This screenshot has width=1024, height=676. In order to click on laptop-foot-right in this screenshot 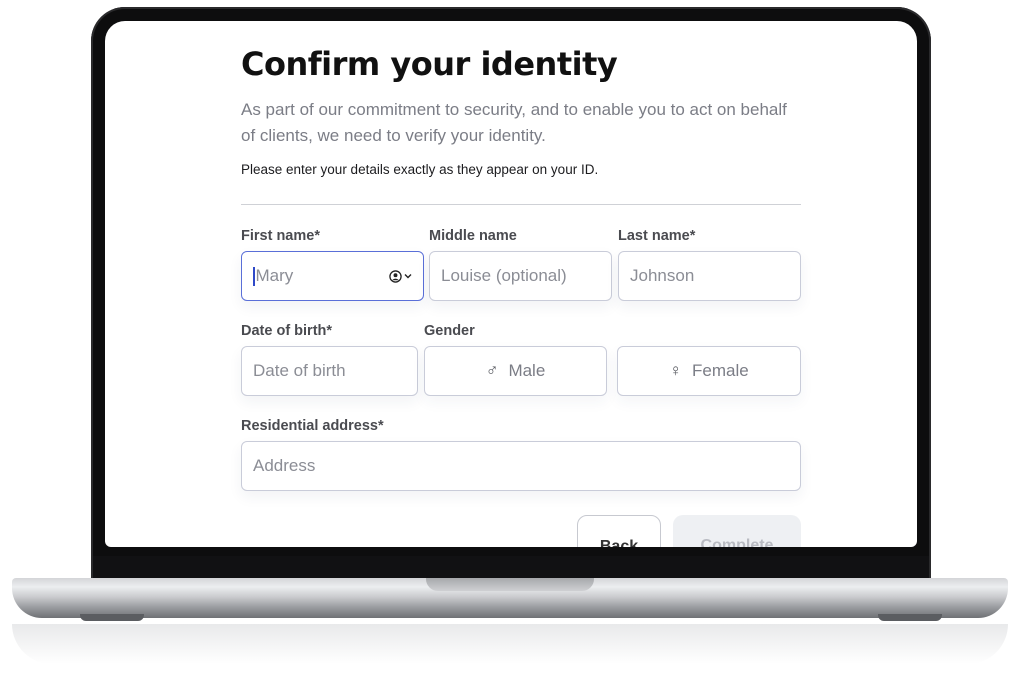, I will do `click(910, 617)`.